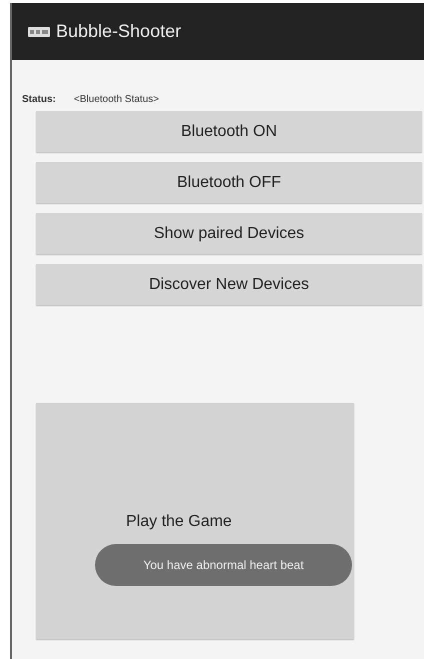 This screenshot has height=659, width=424. I want to click on bluetooth-button: Bluetooth ON, so click(229, 131).